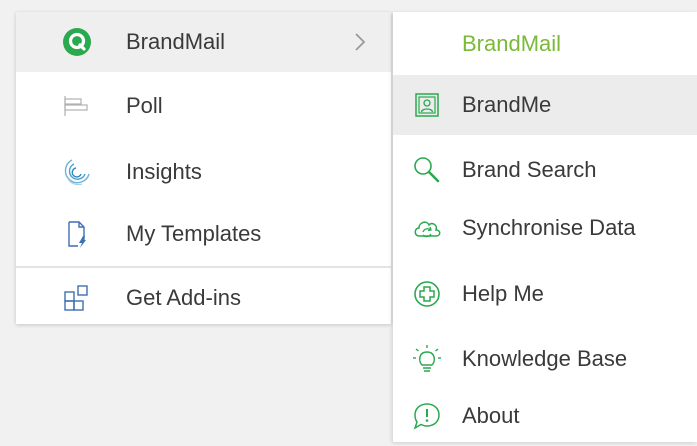  I want to click on submenu-header: BrandMail, so click(545, 44).